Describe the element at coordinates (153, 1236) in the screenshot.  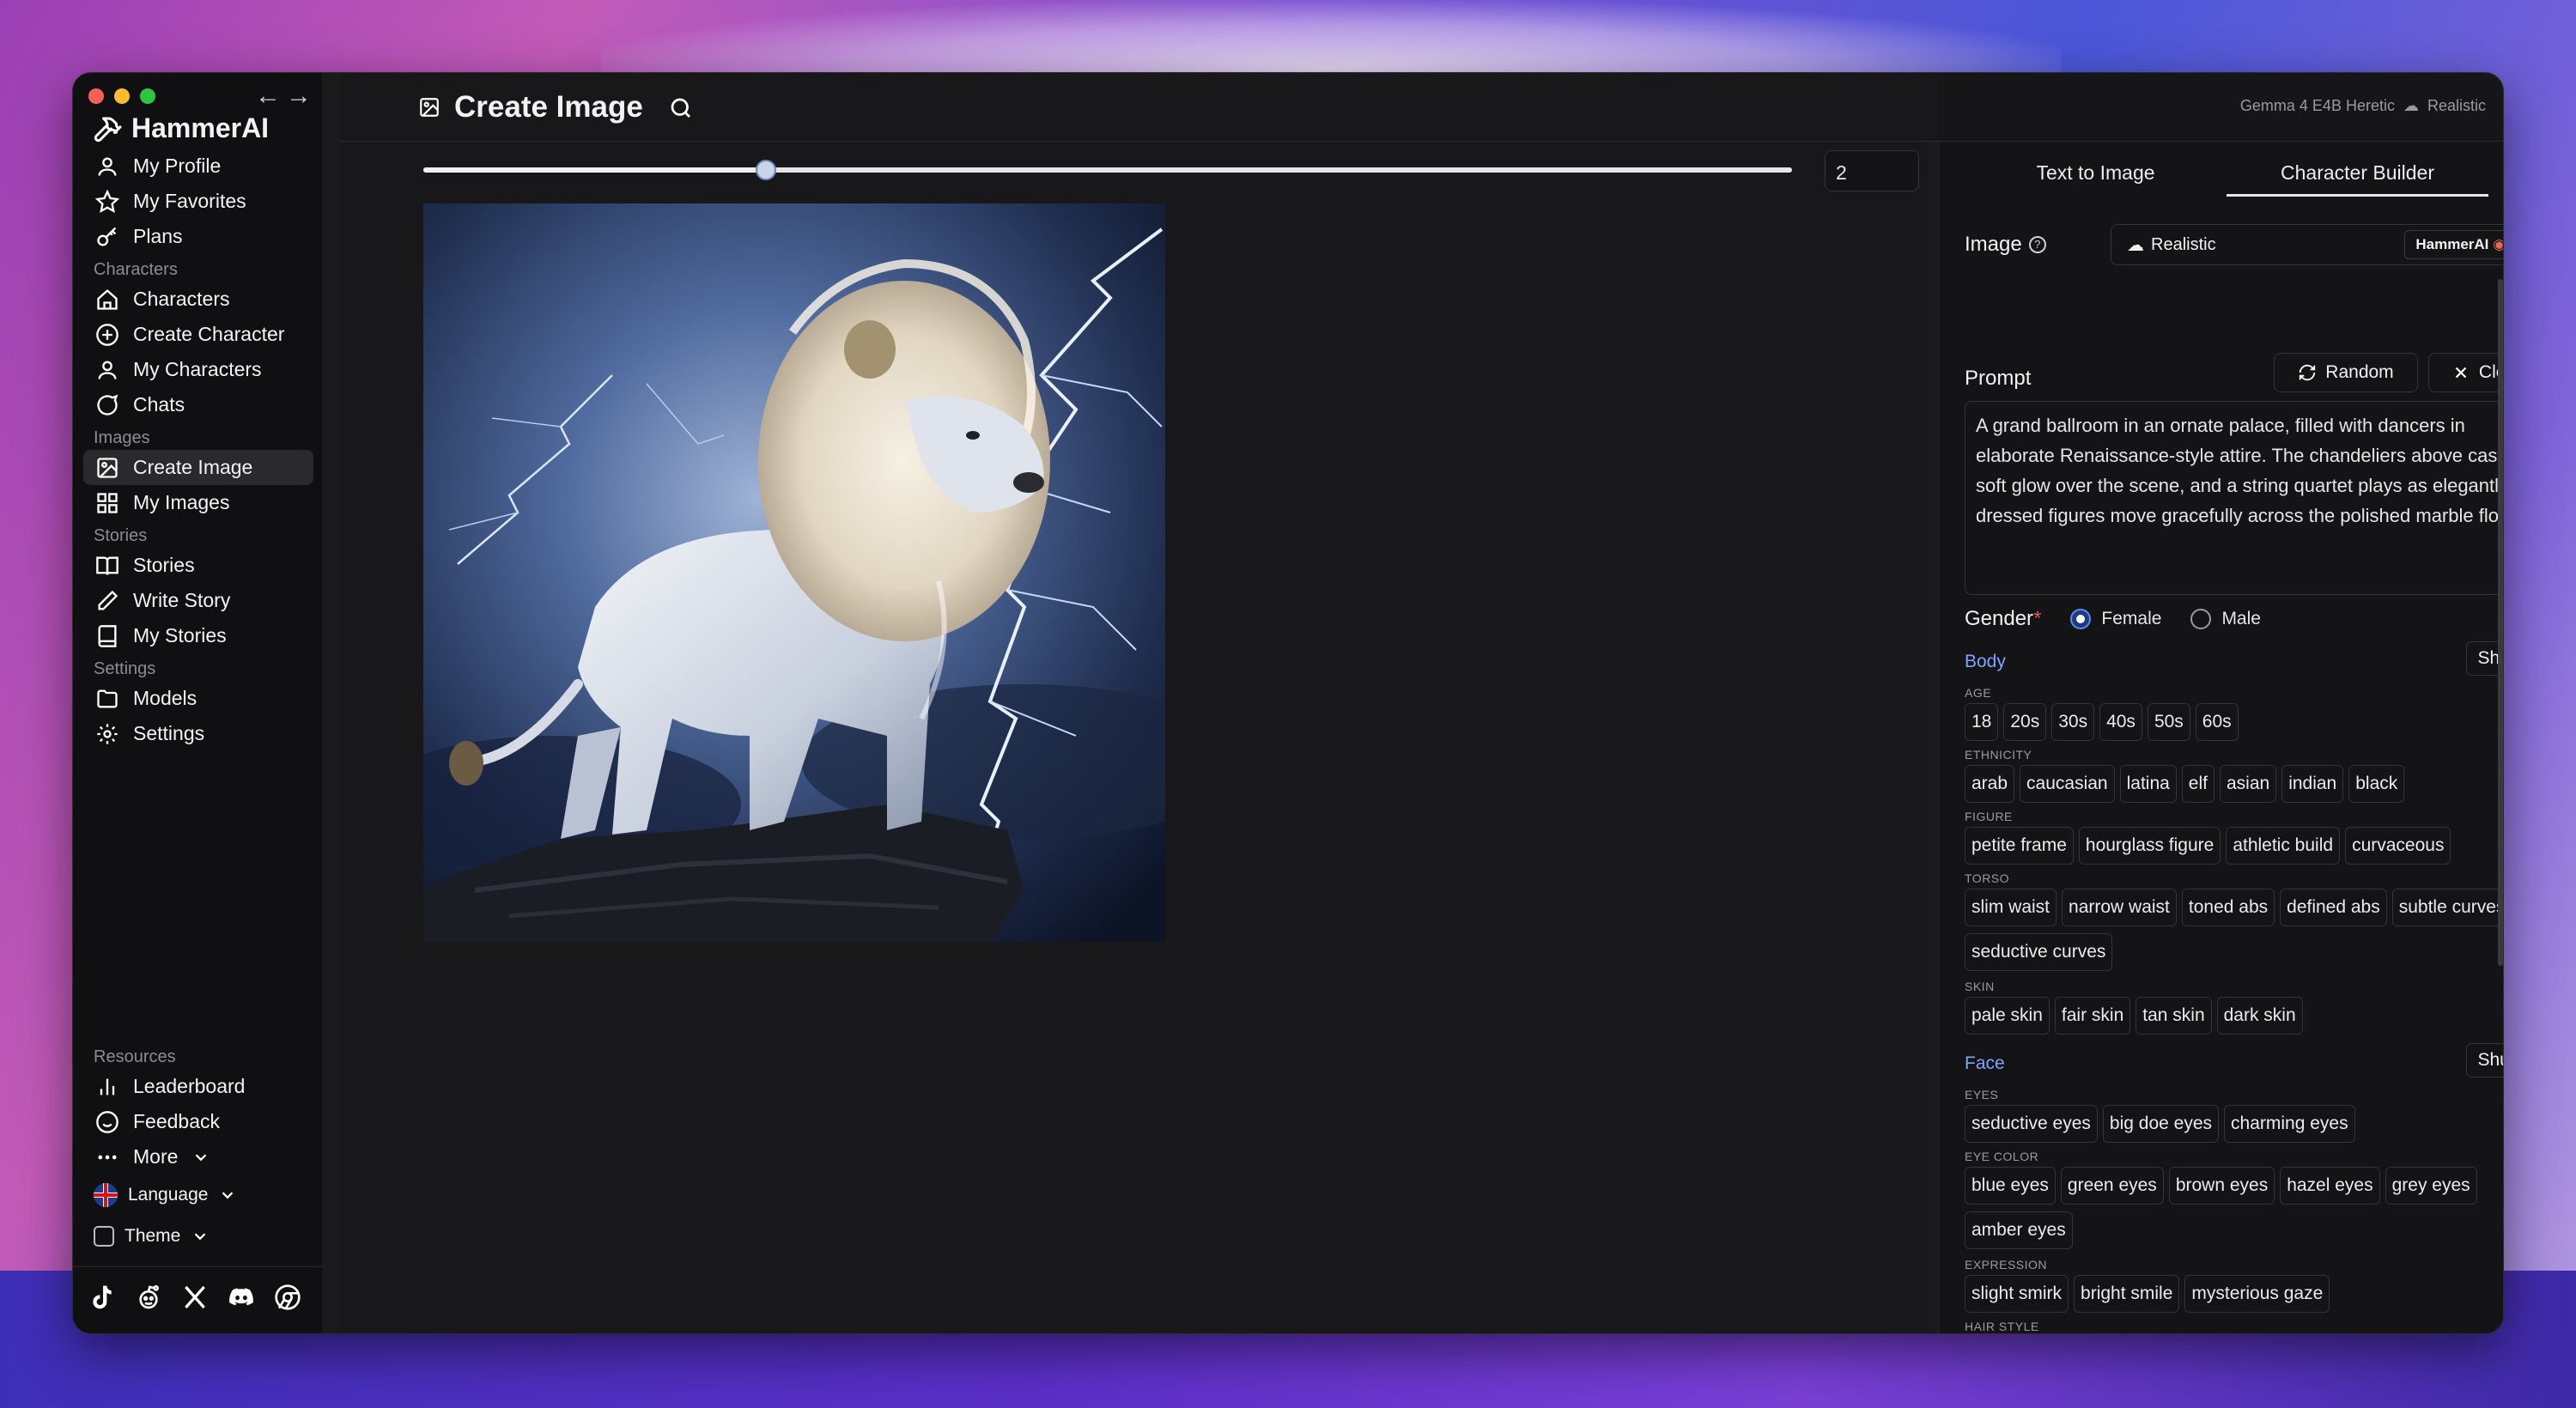
I see `theme-label: Theme` at that location.